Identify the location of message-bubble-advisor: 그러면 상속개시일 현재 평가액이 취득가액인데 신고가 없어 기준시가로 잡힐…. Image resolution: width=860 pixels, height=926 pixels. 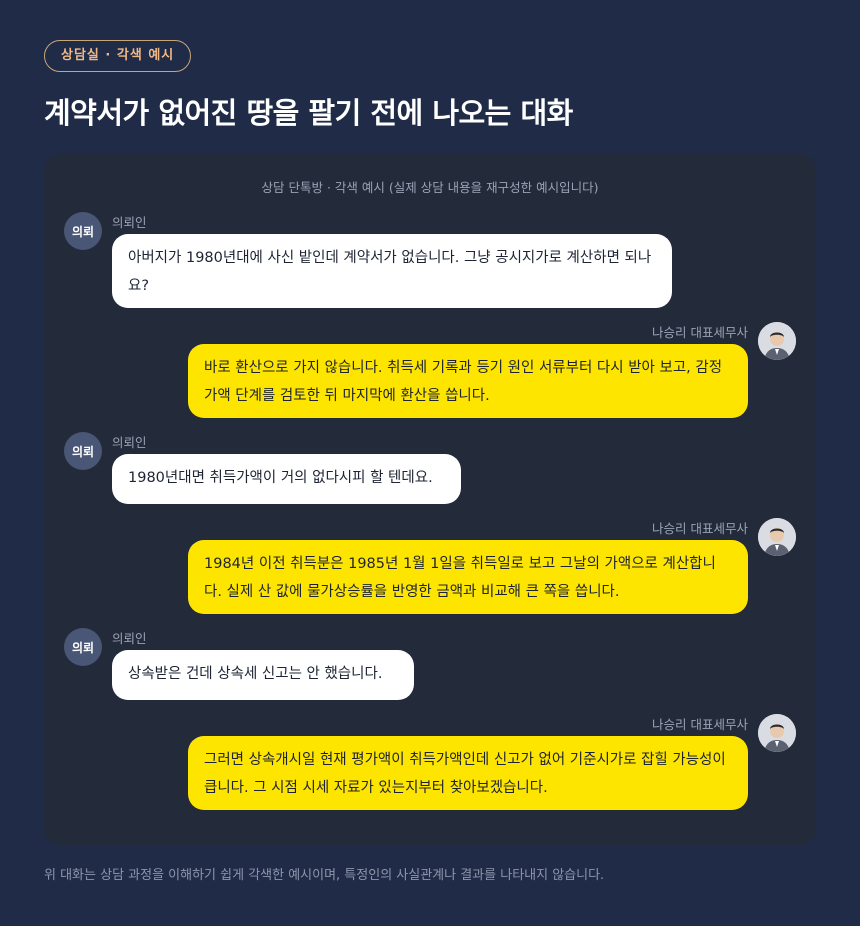
(468, 773).